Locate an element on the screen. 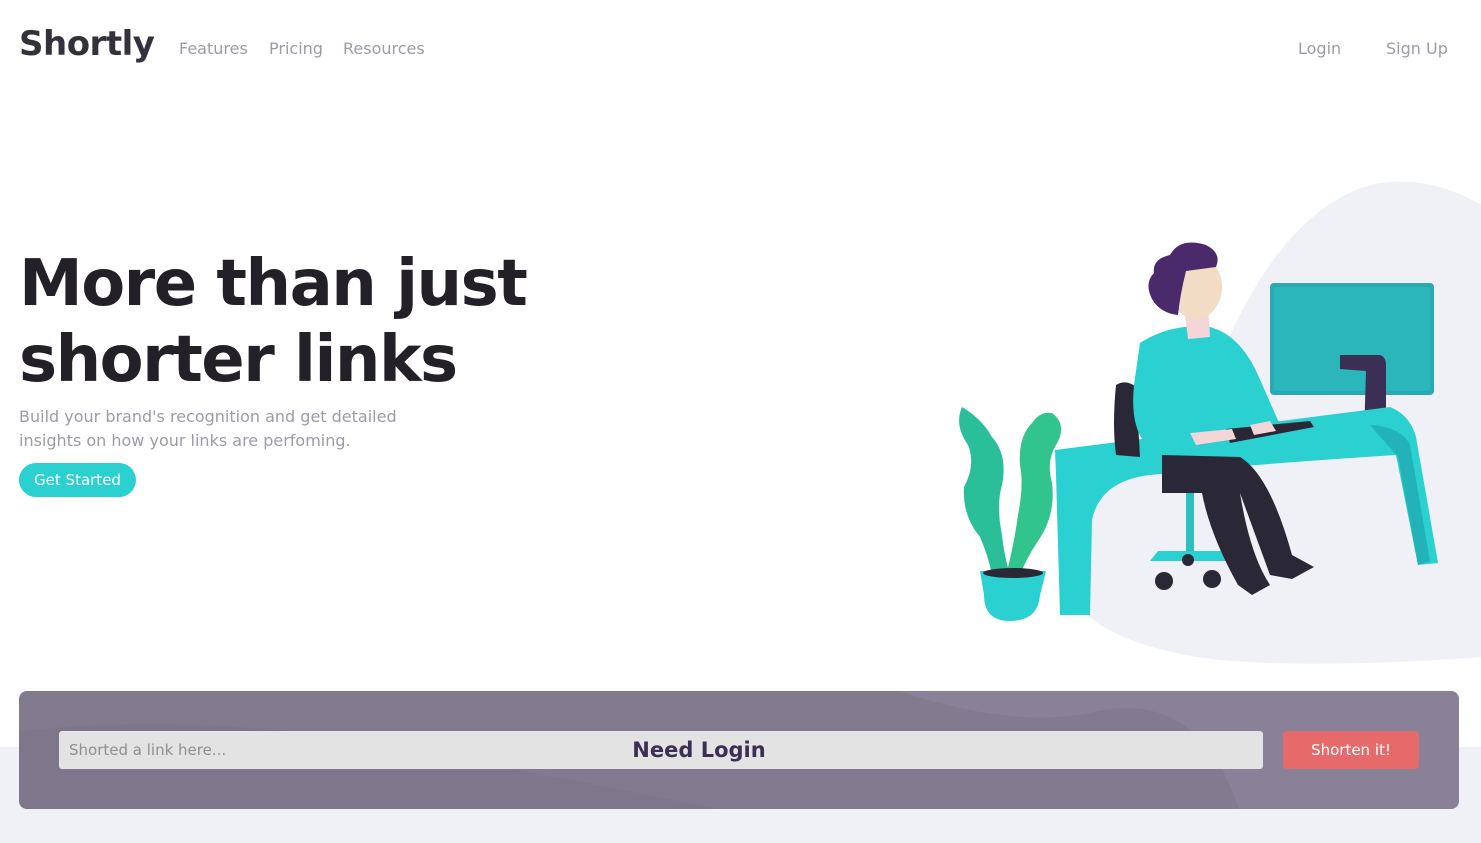 The image size is (1481, 843). nav-resources-link: Resources is located at coordinates (384, 48).